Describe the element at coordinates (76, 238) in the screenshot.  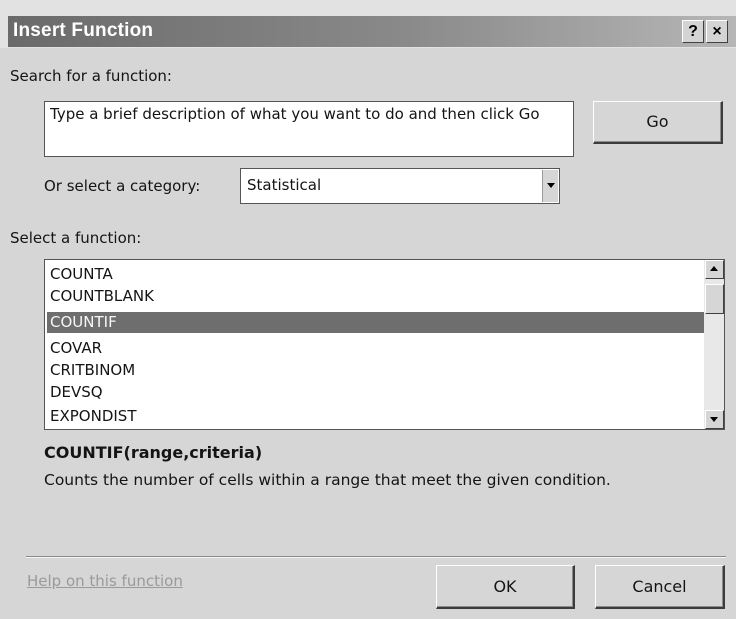
I see `function-list-label: Select a function:` at that location.